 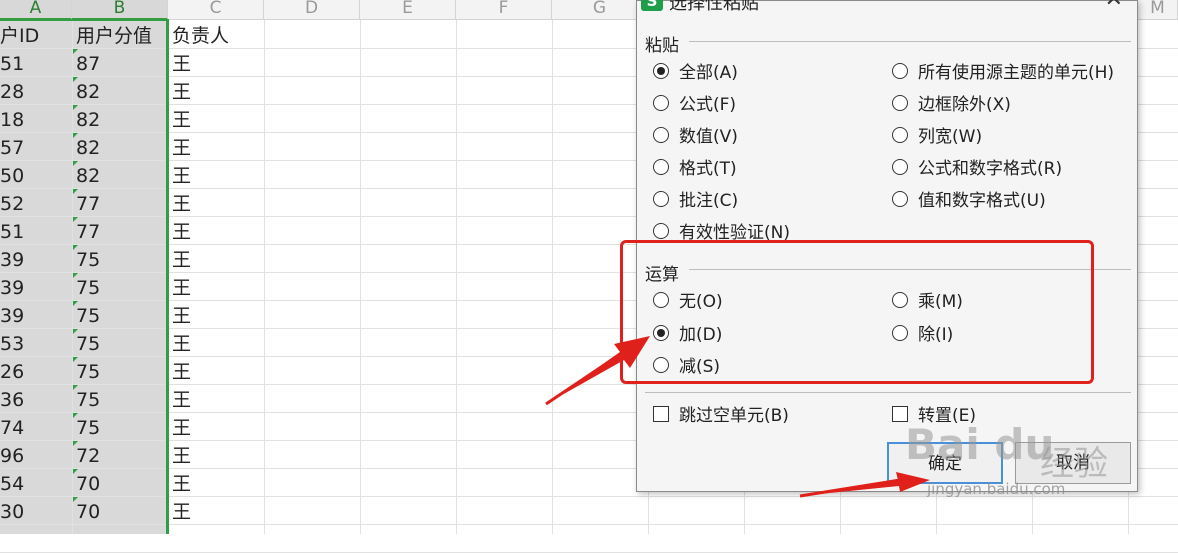 I want to click on watermark-url: jingyan.baidu.com, so click(x=996, y=489).